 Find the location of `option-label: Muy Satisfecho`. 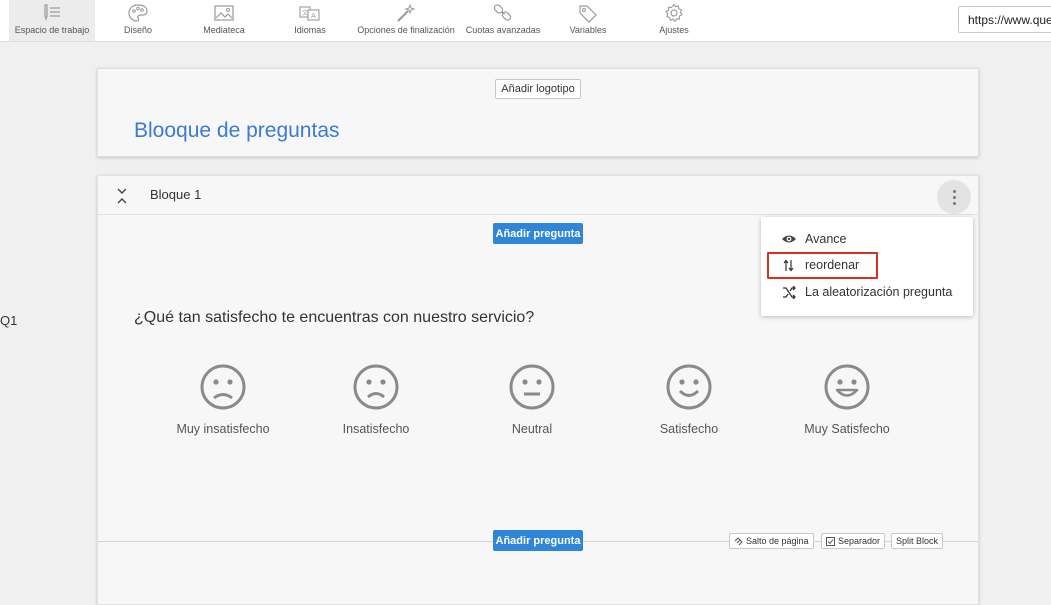

option-label: Muy Satisfecho is located at coordinates (847, 429).